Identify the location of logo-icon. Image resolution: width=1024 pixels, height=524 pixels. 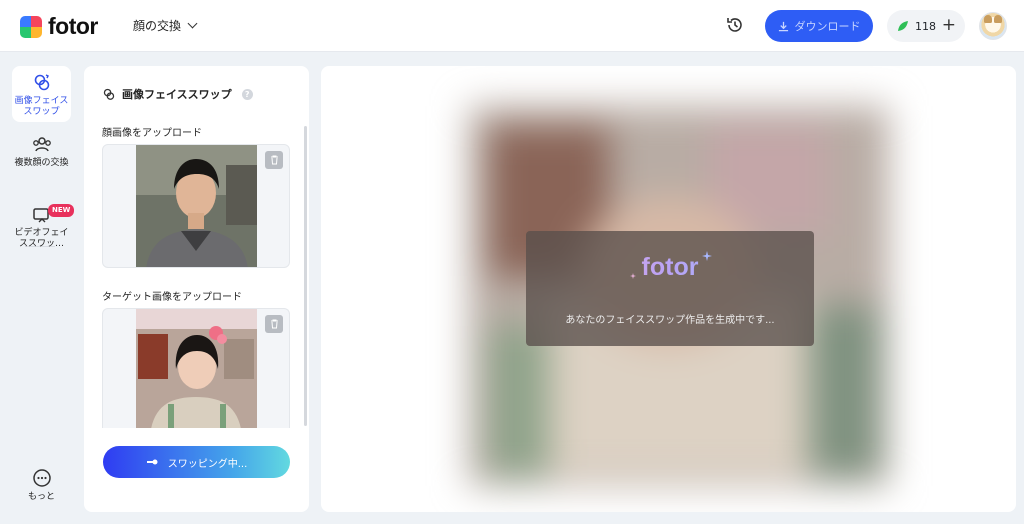
(31, 26).